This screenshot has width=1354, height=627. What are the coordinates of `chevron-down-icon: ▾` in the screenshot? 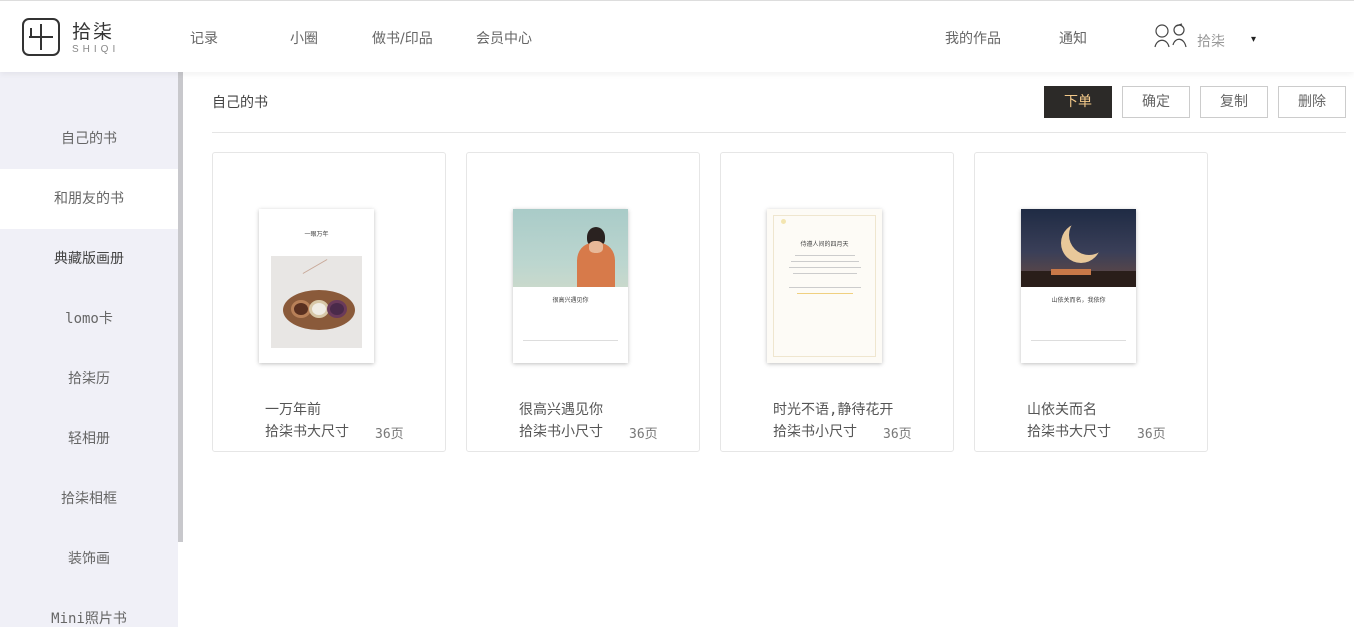 It's located at (1253, 39).